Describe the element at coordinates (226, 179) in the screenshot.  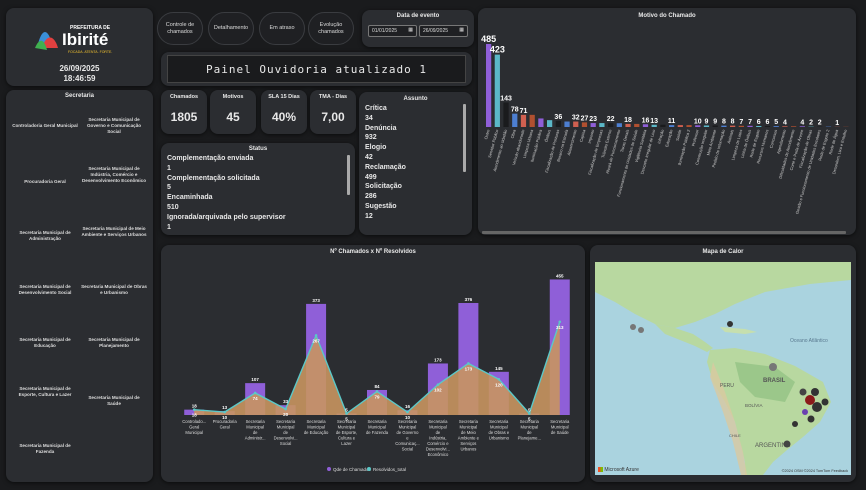
I see `status-item: Complementação solicitada` at that location.